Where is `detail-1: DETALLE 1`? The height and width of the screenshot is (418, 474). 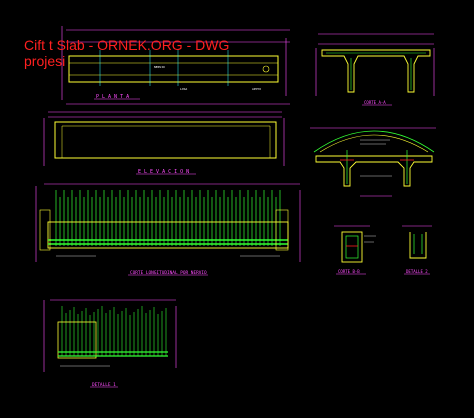 detail-1: DETALLE 1 is located at coordinates (110, 343).